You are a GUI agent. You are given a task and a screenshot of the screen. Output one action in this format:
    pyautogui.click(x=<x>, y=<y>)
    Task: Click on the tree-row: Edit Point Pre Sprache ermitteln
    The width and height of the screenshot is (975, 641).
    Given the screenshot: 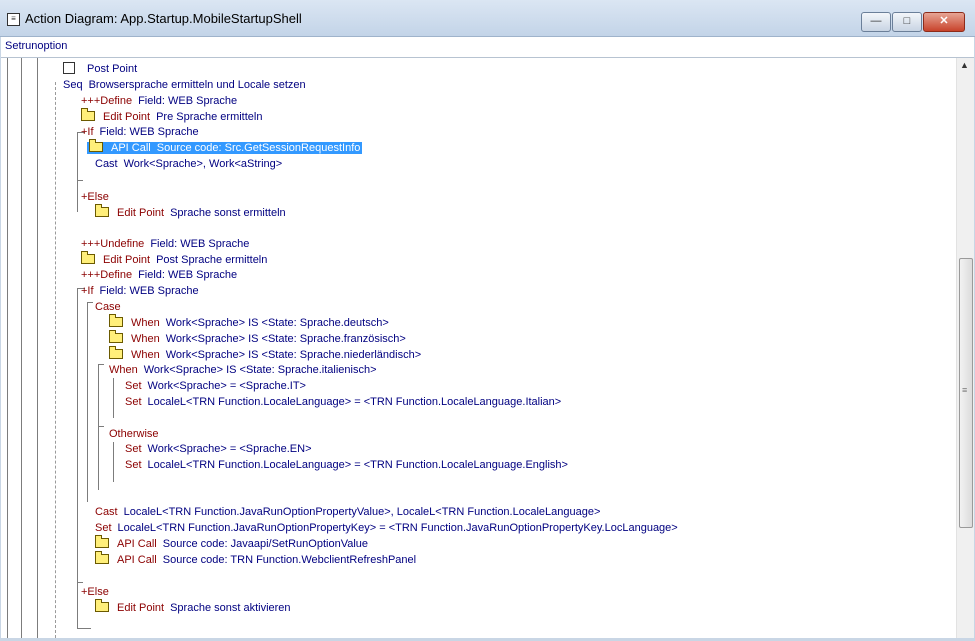 What is the action you would take?
    pyautogui.click(x=172, y=116)
    